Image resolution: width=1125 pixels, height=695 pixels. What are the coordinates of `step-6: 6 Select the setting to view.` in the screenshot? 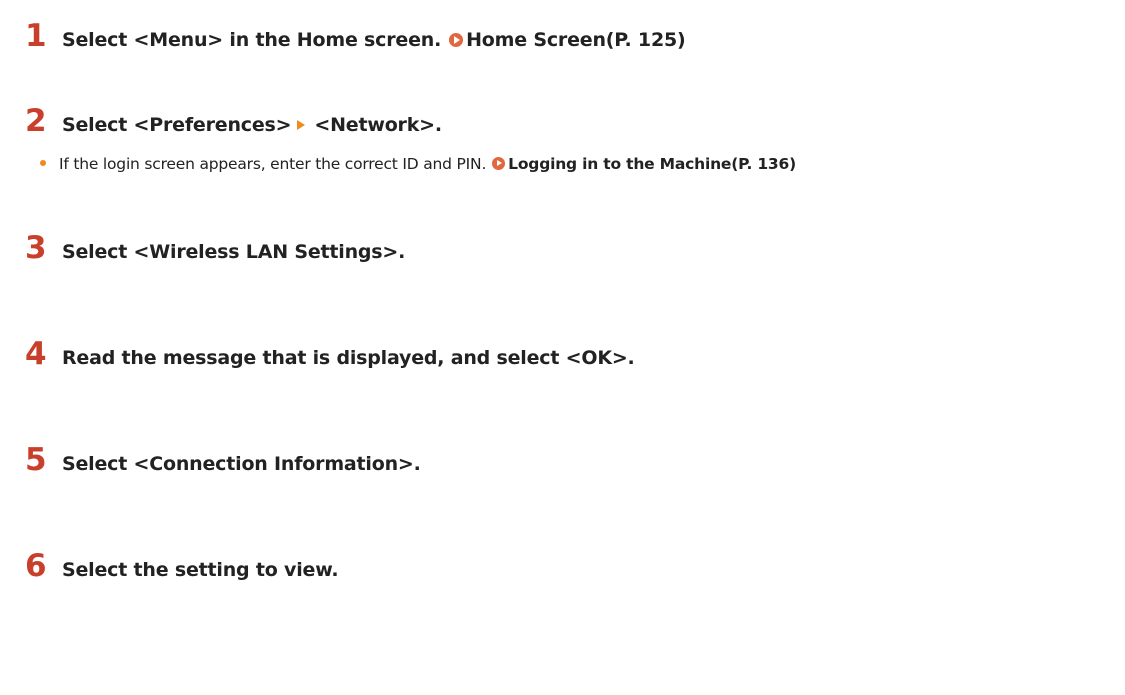 It's located at (182, 566).